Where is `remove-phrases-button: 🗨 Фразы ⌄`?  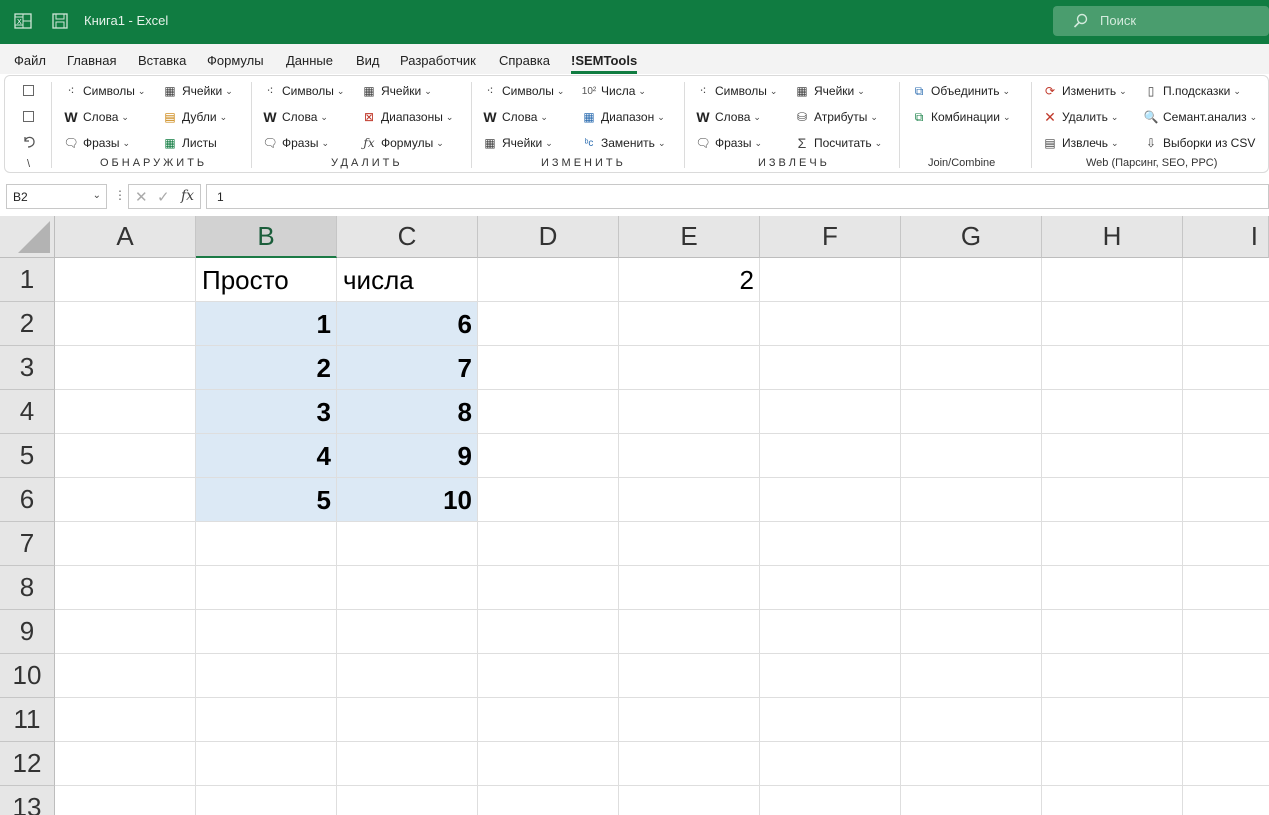 remove-phrases-button: 🗨 Фразы ⌄ is located at coordinates (295, 143).